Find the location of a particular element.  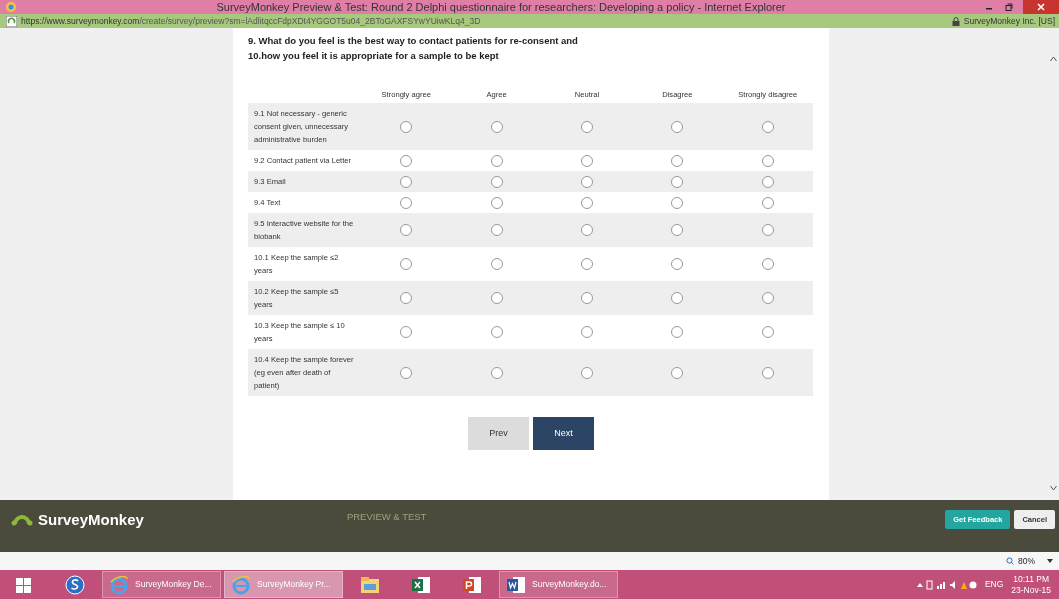

mode-label: PREVIEW & TEST is located at coordinates (387, 517).